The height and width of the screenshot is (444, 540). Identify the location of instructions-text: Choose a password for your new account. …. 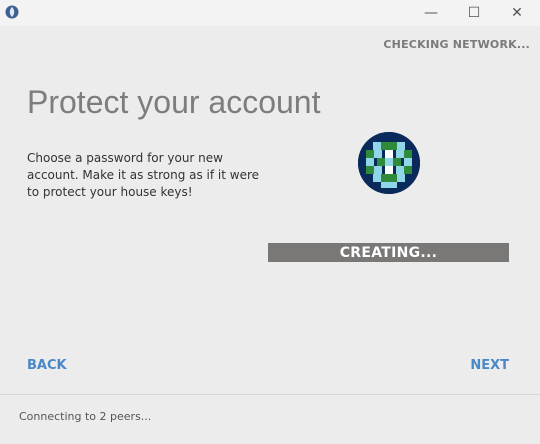
(143, 175).